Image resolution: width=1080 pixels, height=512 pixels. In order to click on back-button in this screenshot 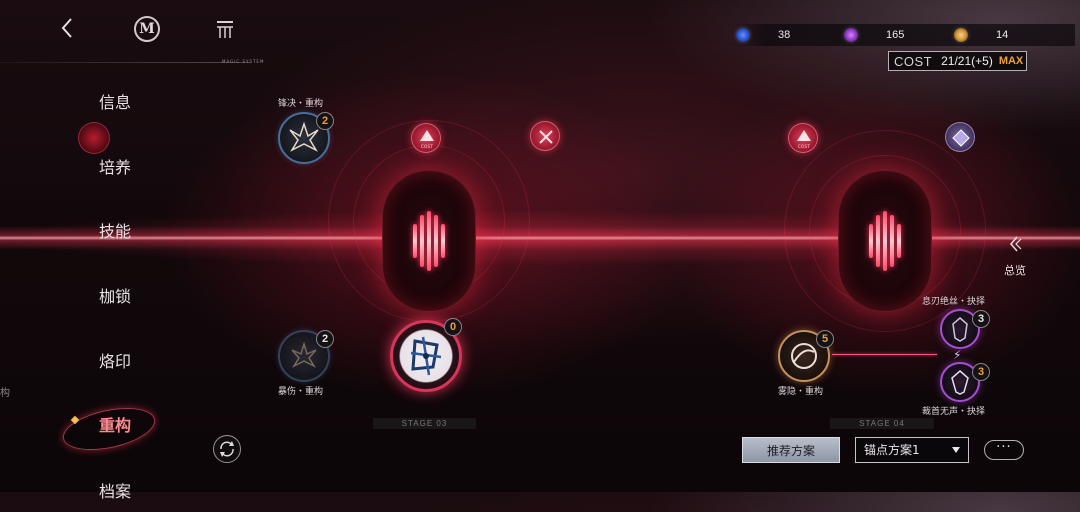, I will do `click(68, 28)`.